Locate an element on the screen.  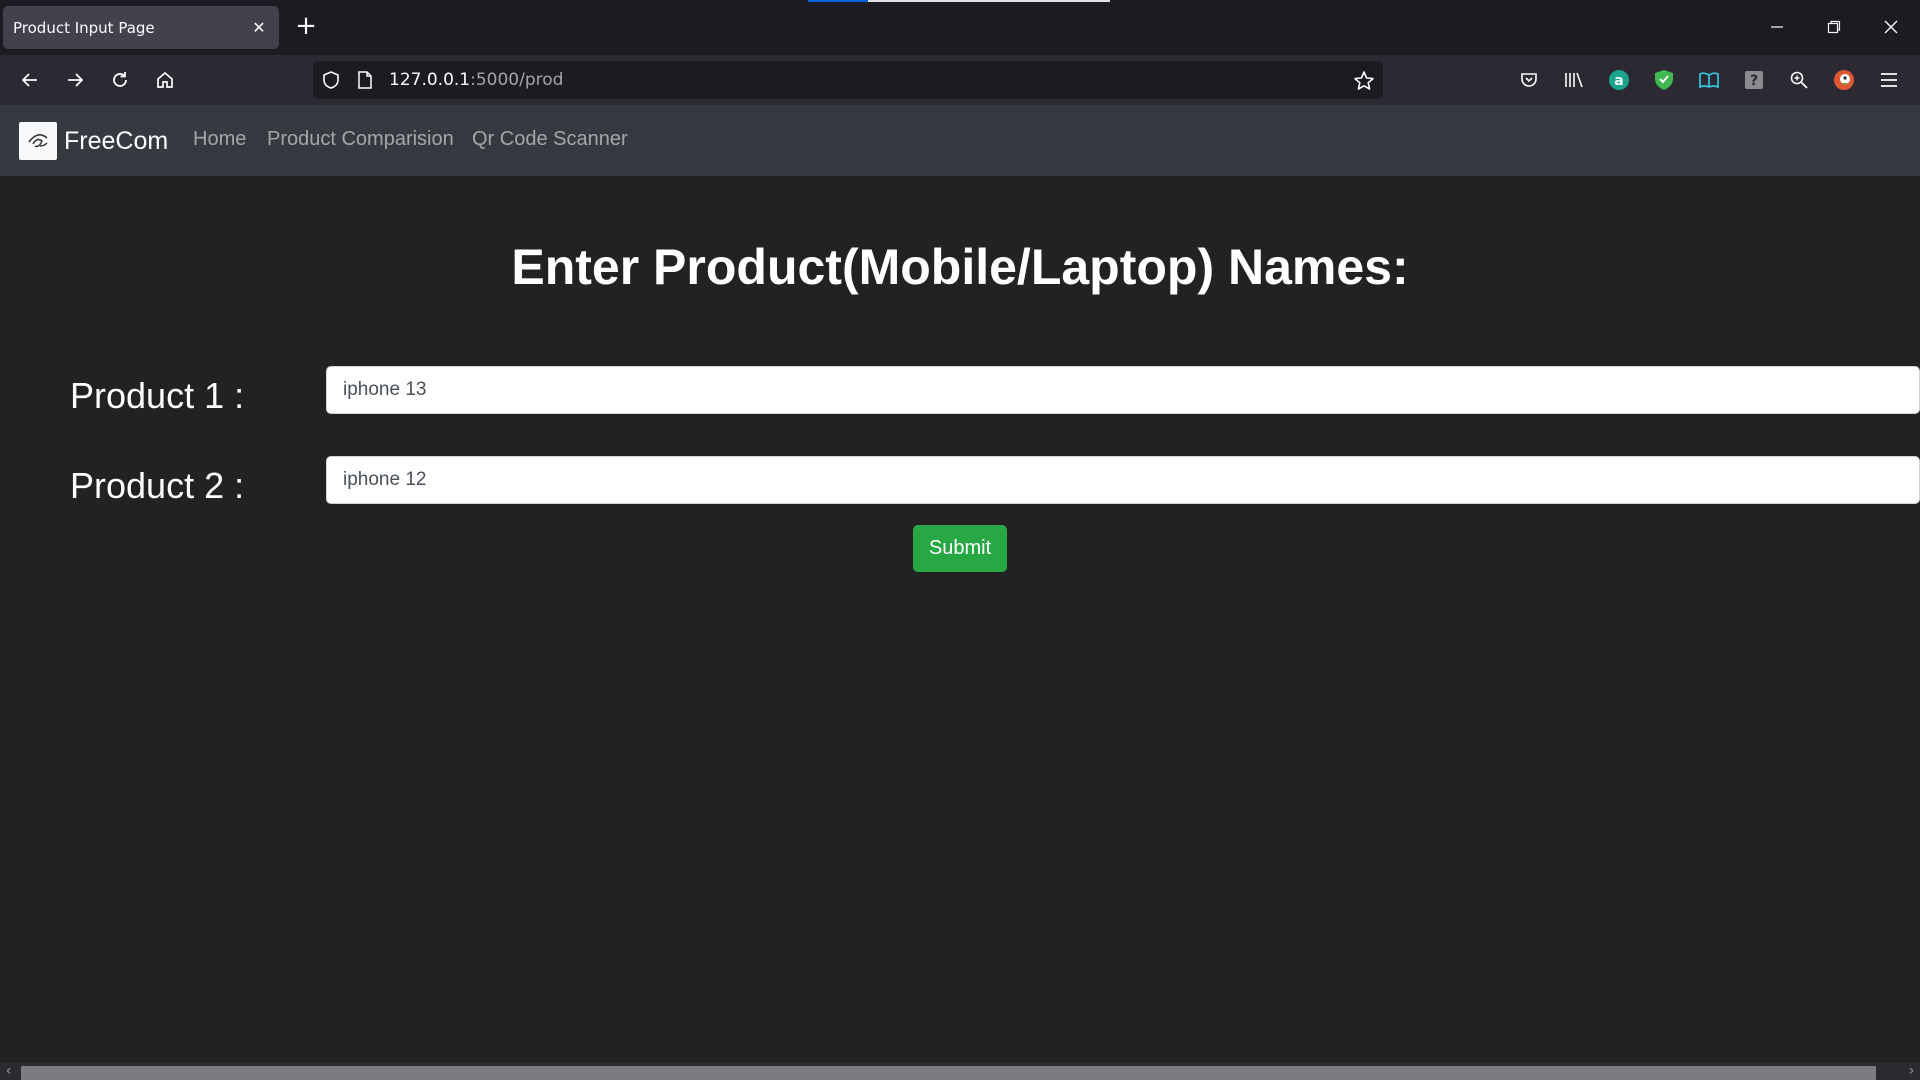
loading-indicator is located at coordinates (838, 1).